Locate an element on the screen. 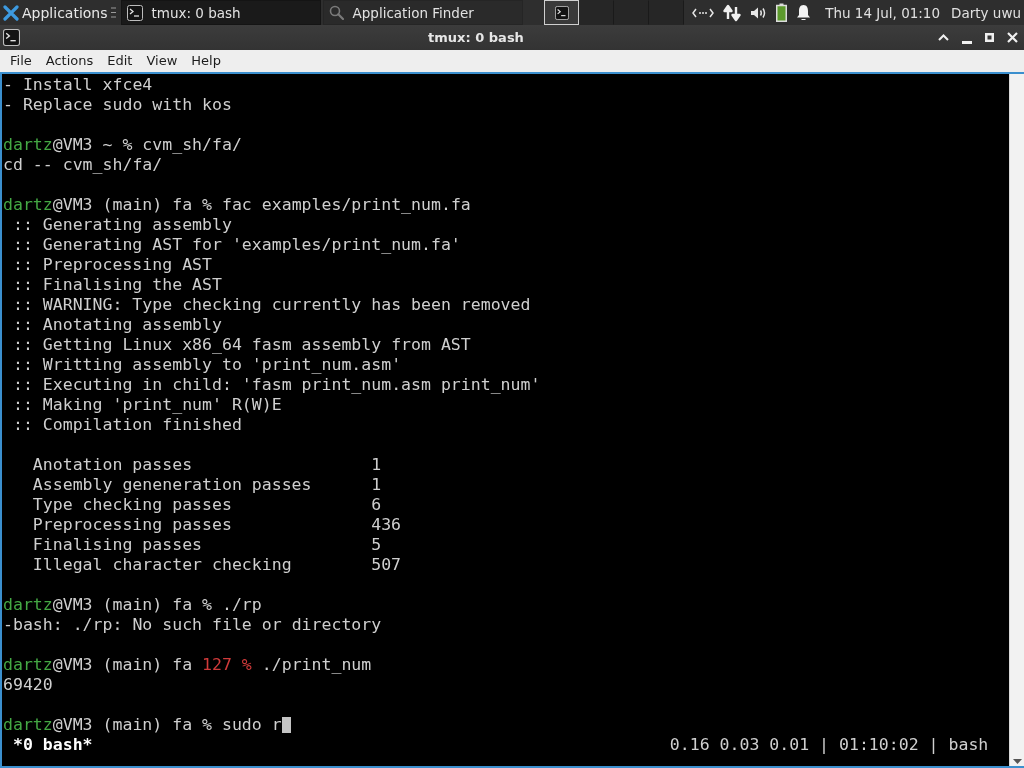 The width and height of the screenshot is (1024, 768). output-line: -bash: ./rp: No such file or directory is located at coordinates (192, 625).